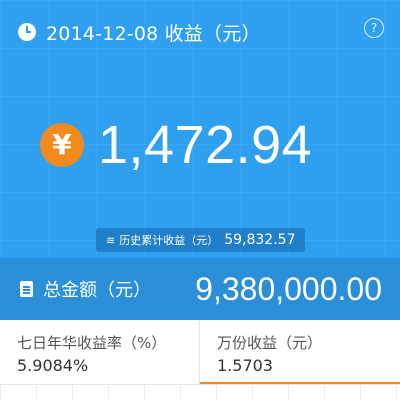 This screenshot has height=400, width=400. I want to click on document-icon, so click(26, 289).